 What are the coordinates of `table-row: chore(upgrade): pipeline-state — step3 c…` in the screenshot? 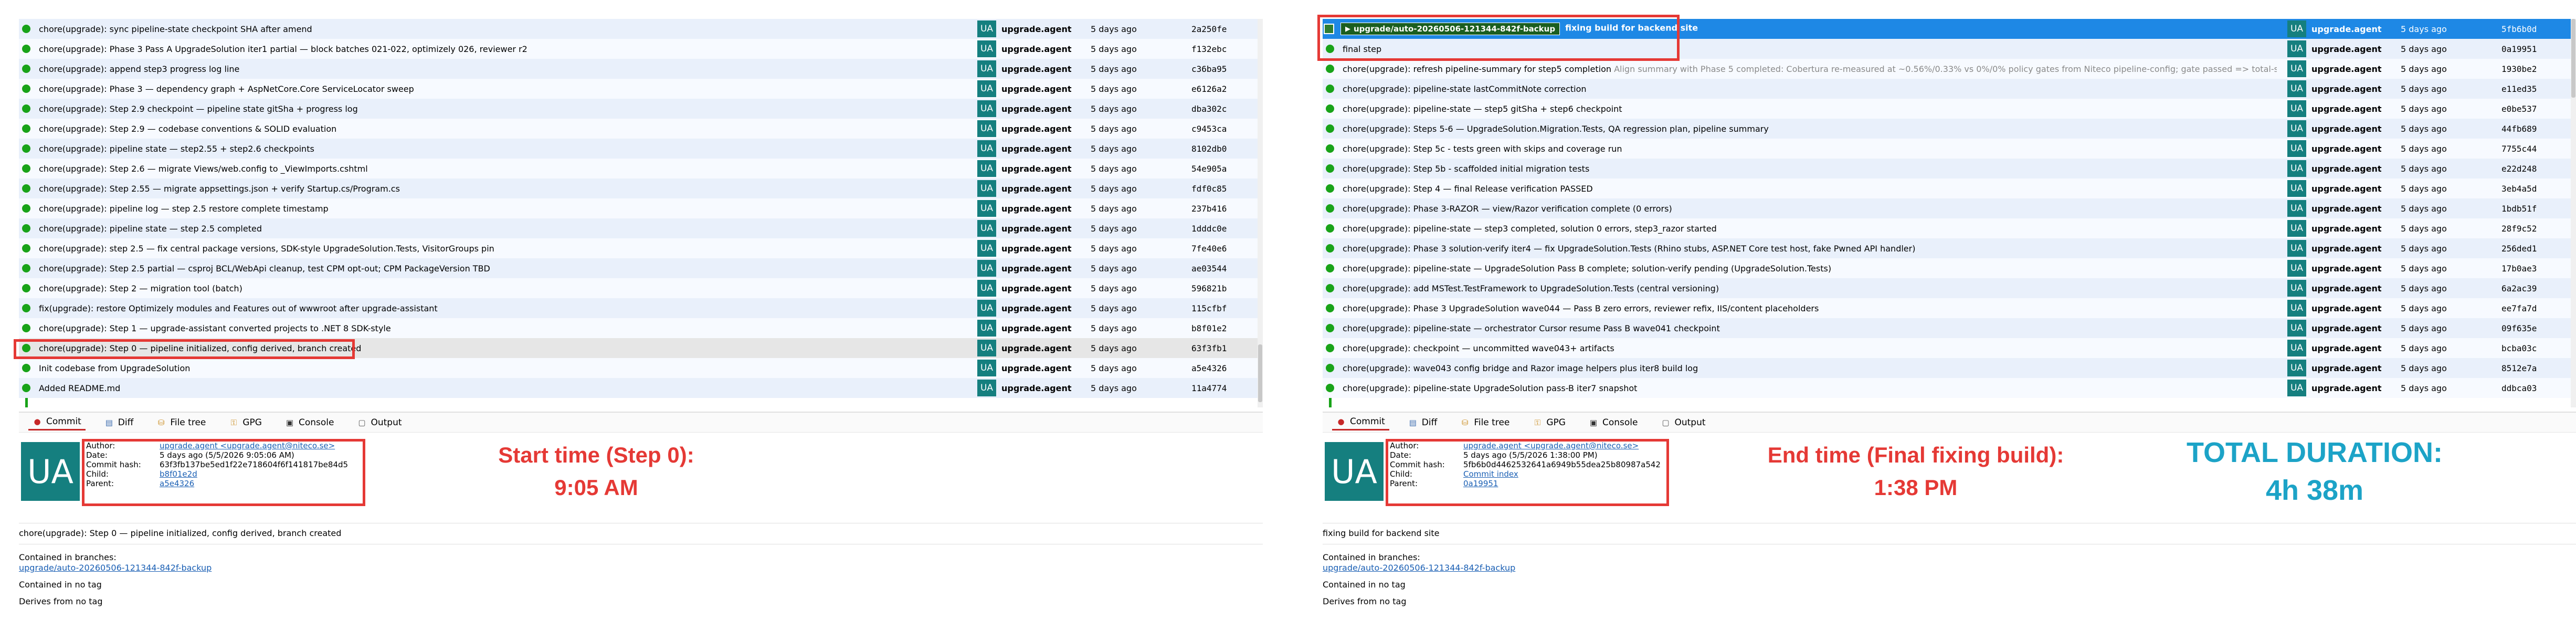 It's located at (1949, 228).